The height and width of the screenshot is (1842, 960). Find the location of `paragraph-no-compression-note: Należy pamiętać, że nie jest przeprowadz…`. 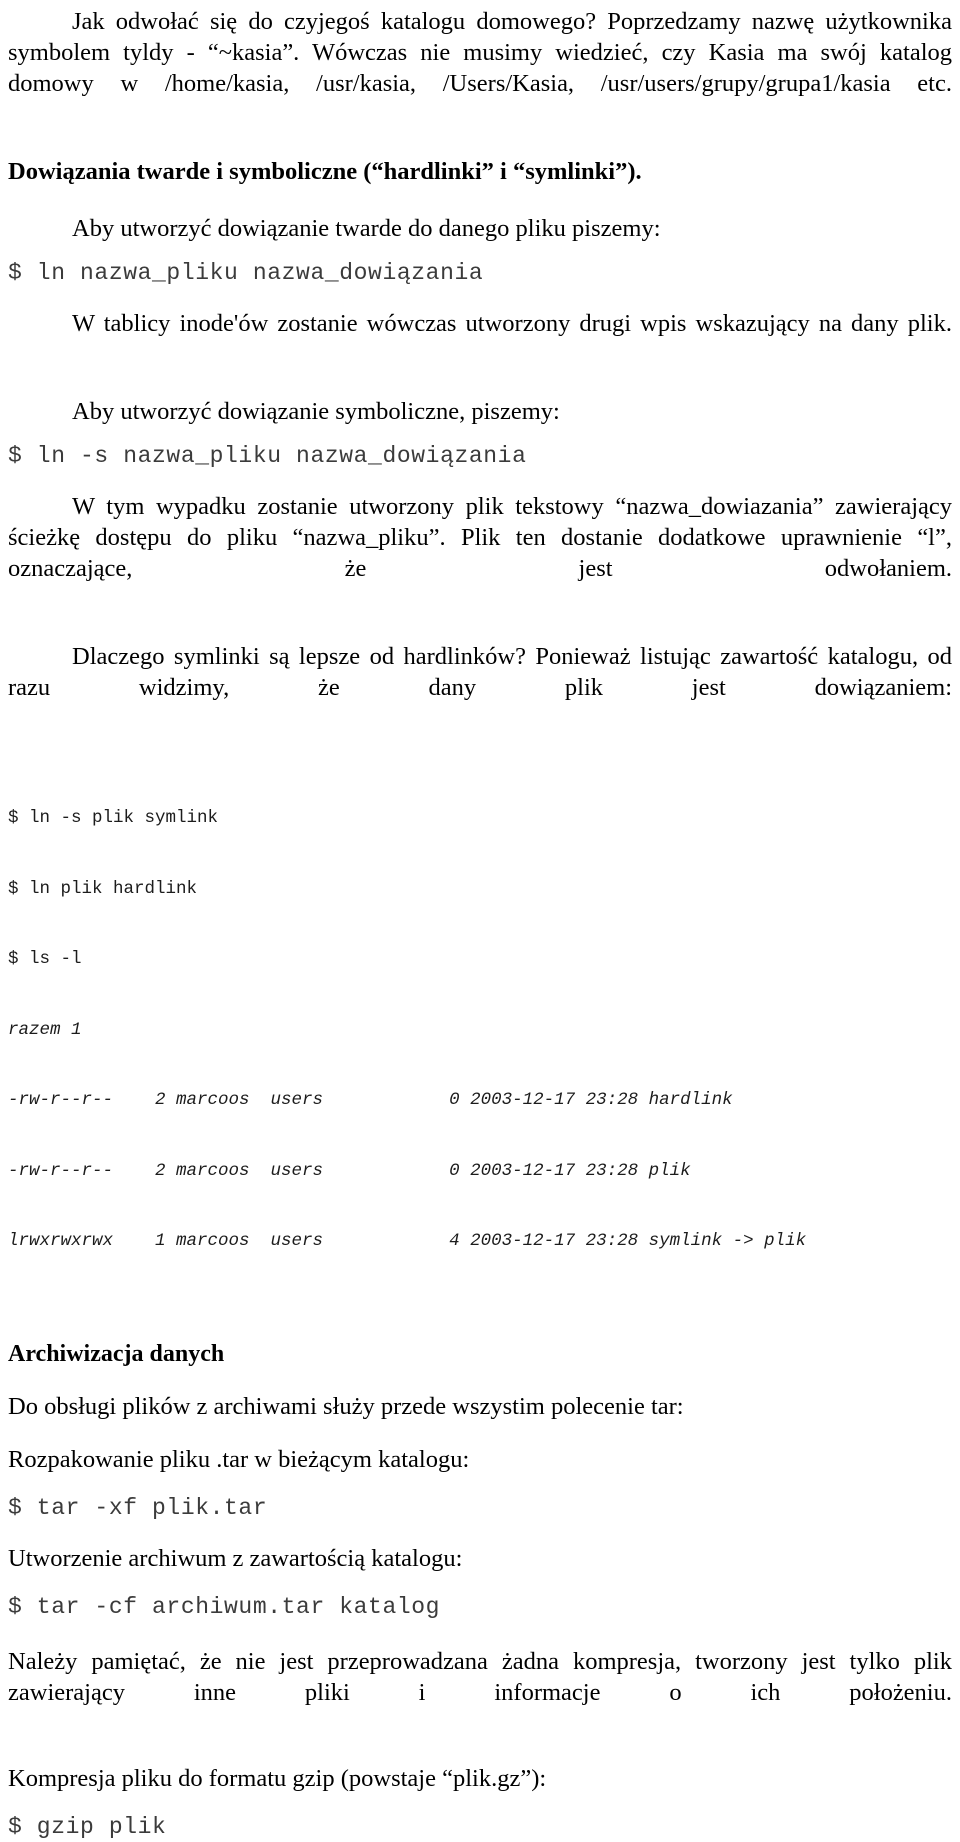

paragraph-no-compression-note: Należy pamiętać, że nie jest przeprowadz… is located at coordinates (480, 1676).